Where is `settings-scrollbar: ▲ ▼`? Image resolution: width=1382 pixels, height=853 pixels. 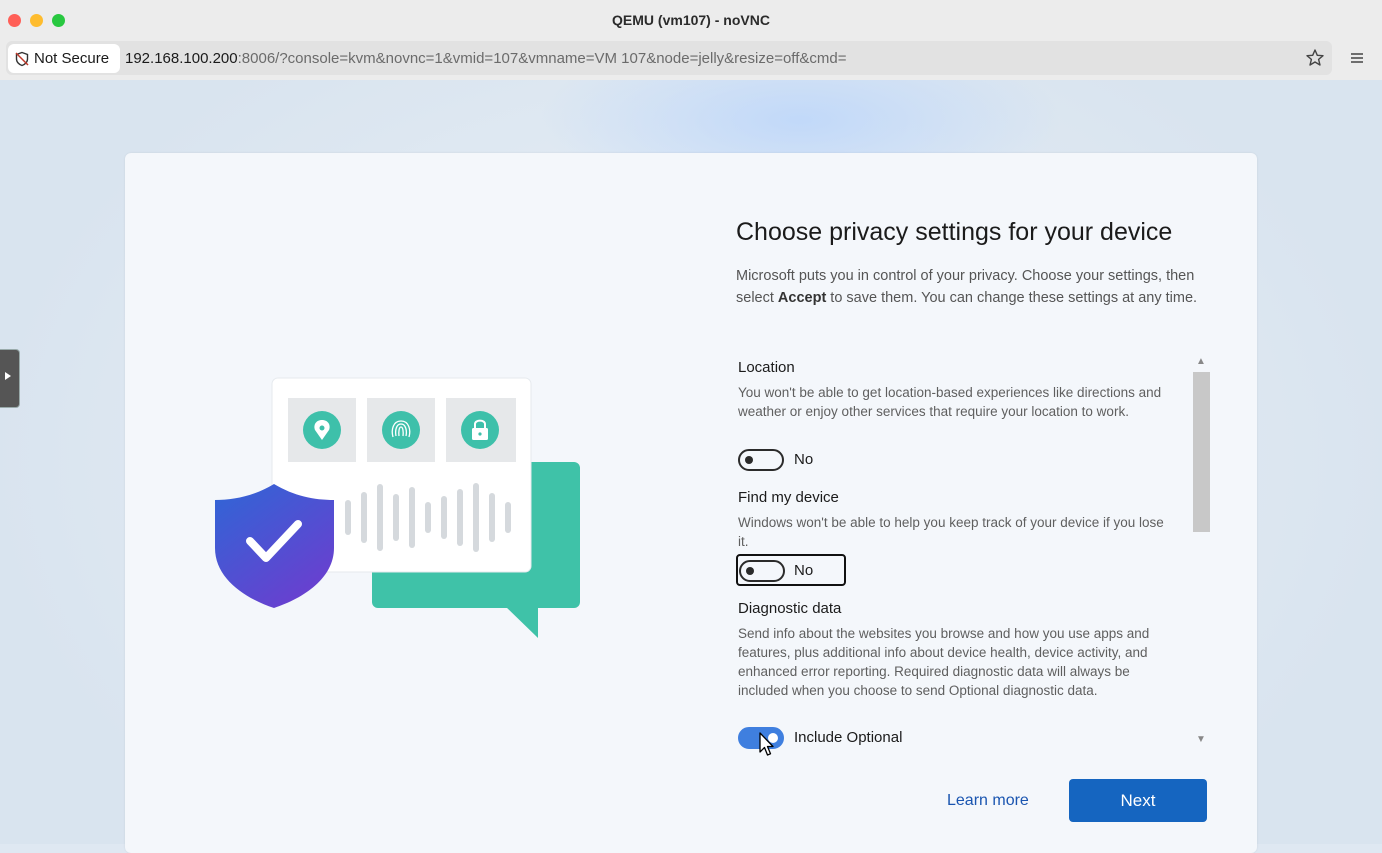
settings-scrollbar: ▲ ▼ is located at coordinates (1201, 553).